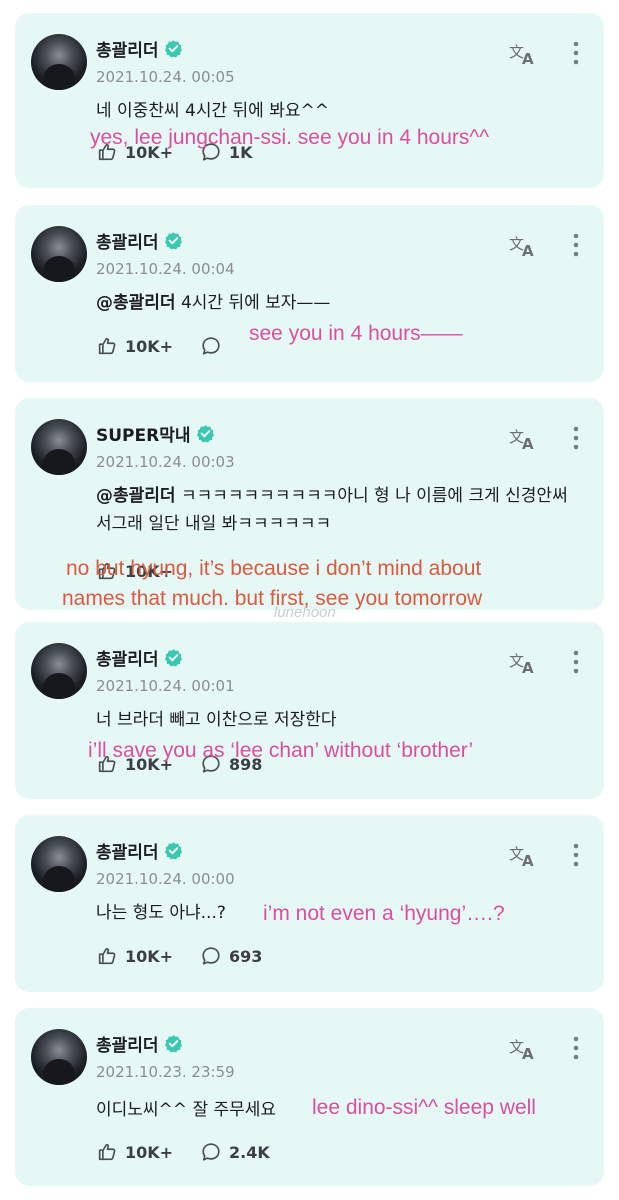 The image size is (619, 1200). I want to click on comment-count: 693, so click(246, 956).